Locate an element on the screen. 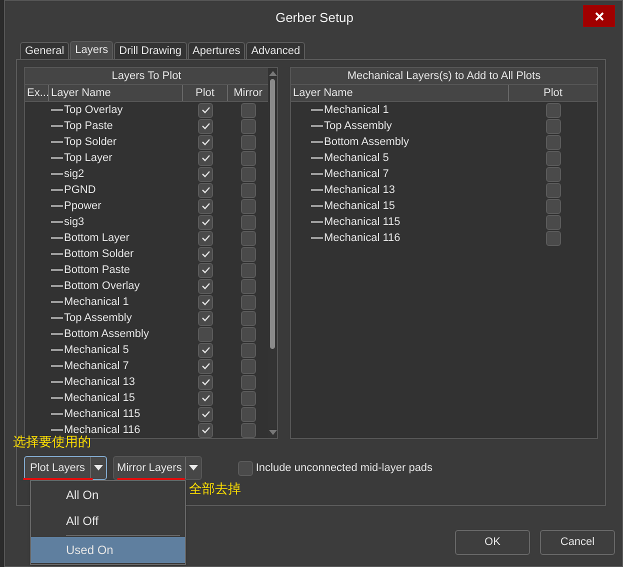  layer-name: Bottom Solder is located at coordinates (99, 254).